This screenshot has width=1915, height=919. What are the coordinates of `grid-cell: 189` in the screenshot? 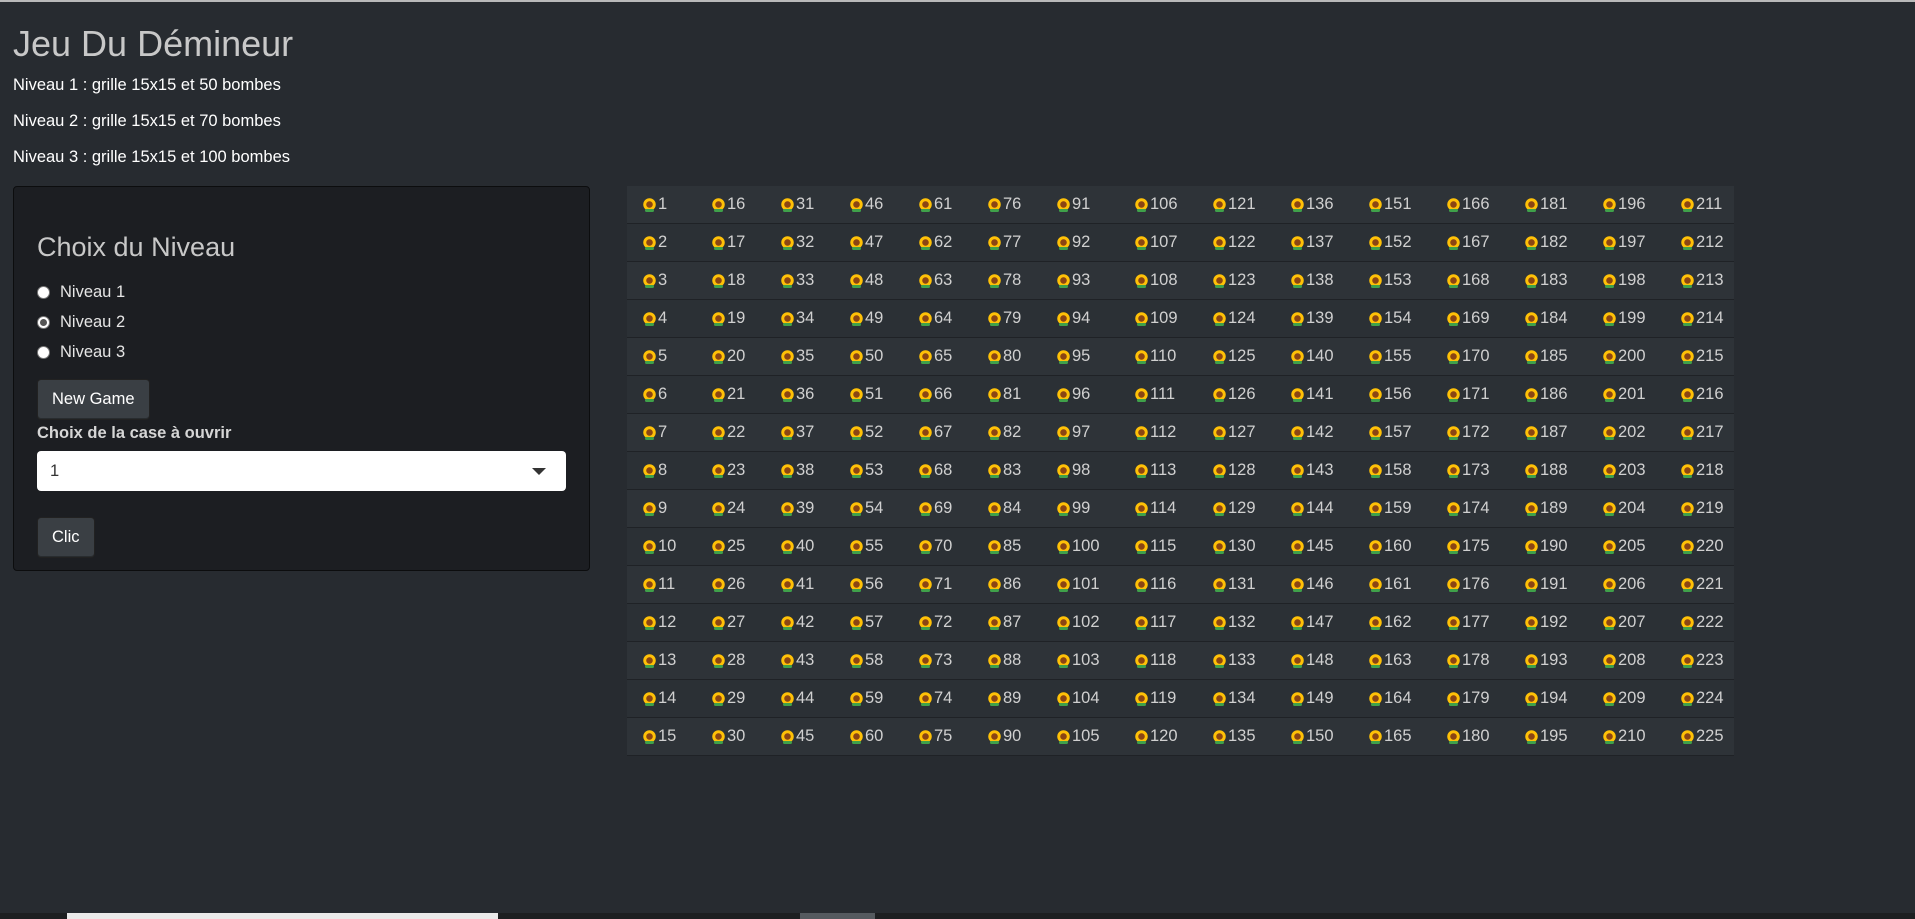 It's located at (1548, 508).